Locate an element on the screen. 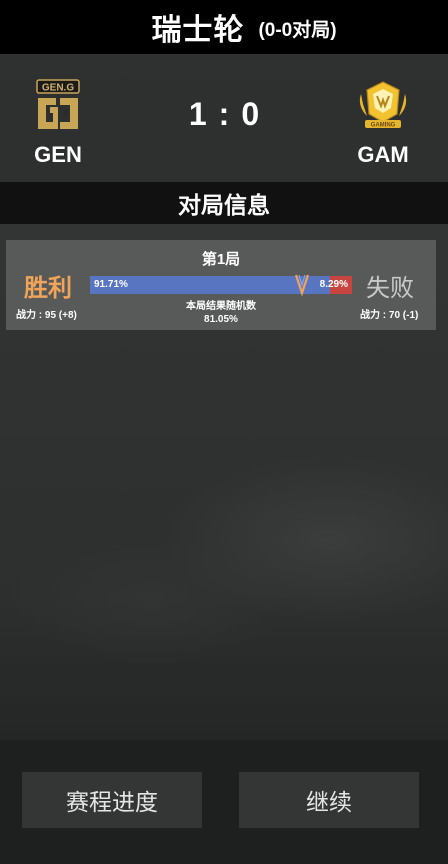 The width and height of the screenshot is (448, 864). logo-text: GAMING is located at coordinates (383, 126).